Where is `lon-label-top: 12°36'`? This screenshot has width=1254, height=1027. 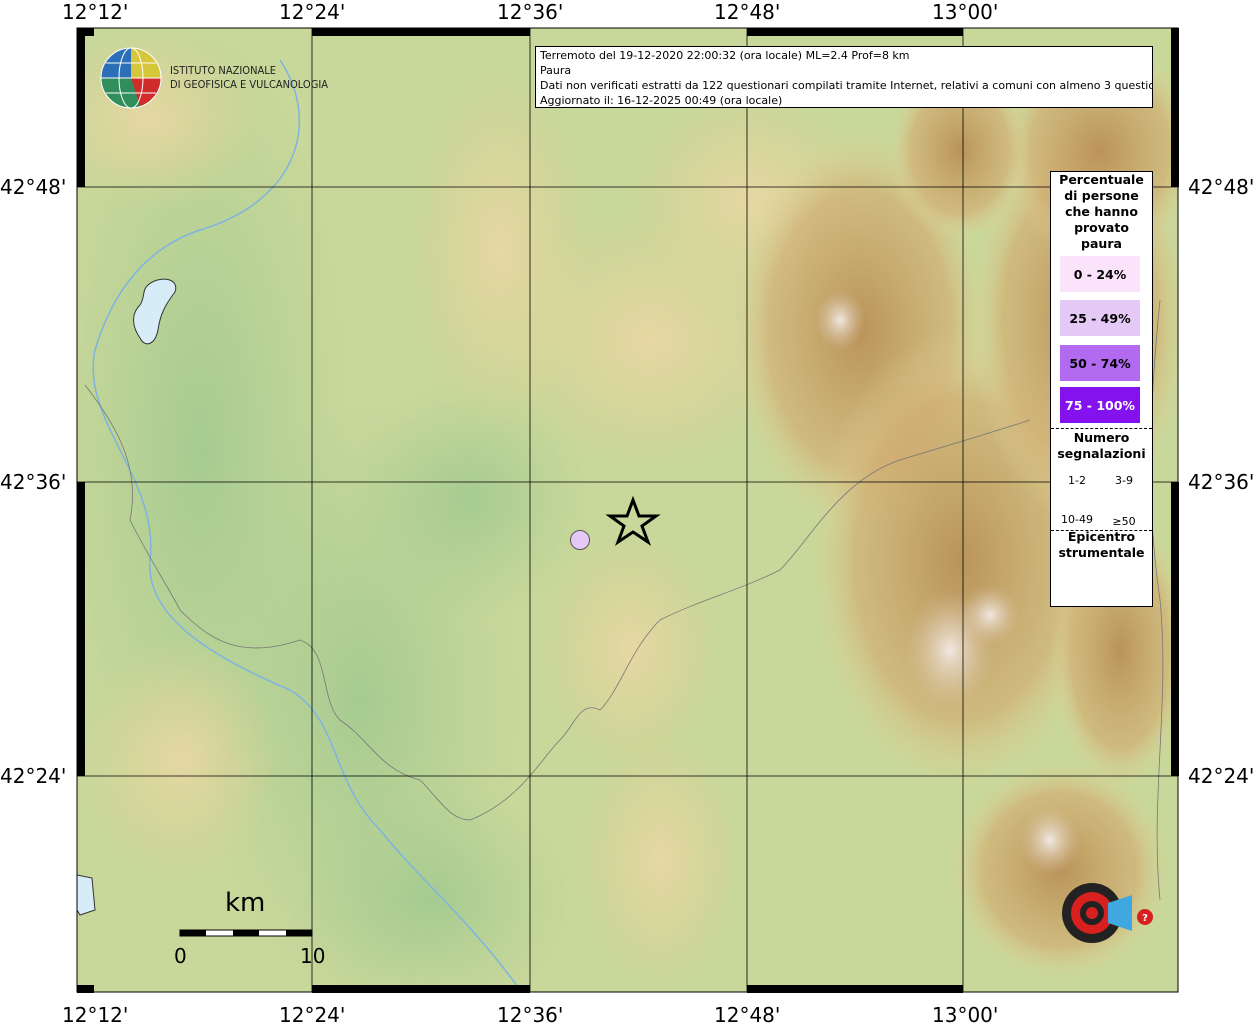 lon-label-top: 12°36' is located at coordinates (530, 12).